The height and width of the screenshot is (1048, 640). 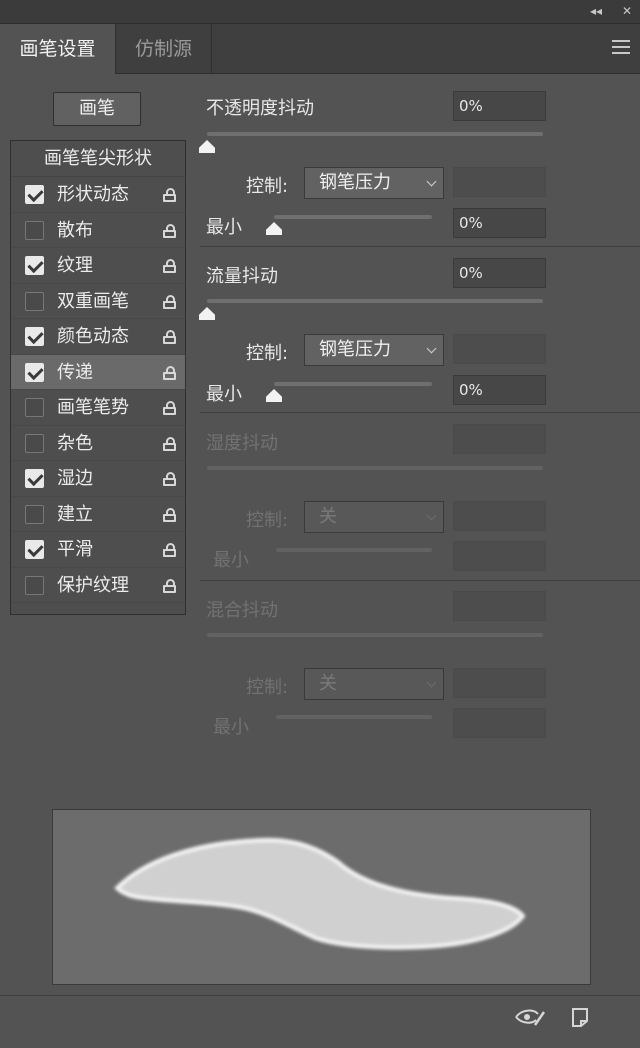 I want to click on opacity-jitter-field: 0%, so click(x=499, y=106).